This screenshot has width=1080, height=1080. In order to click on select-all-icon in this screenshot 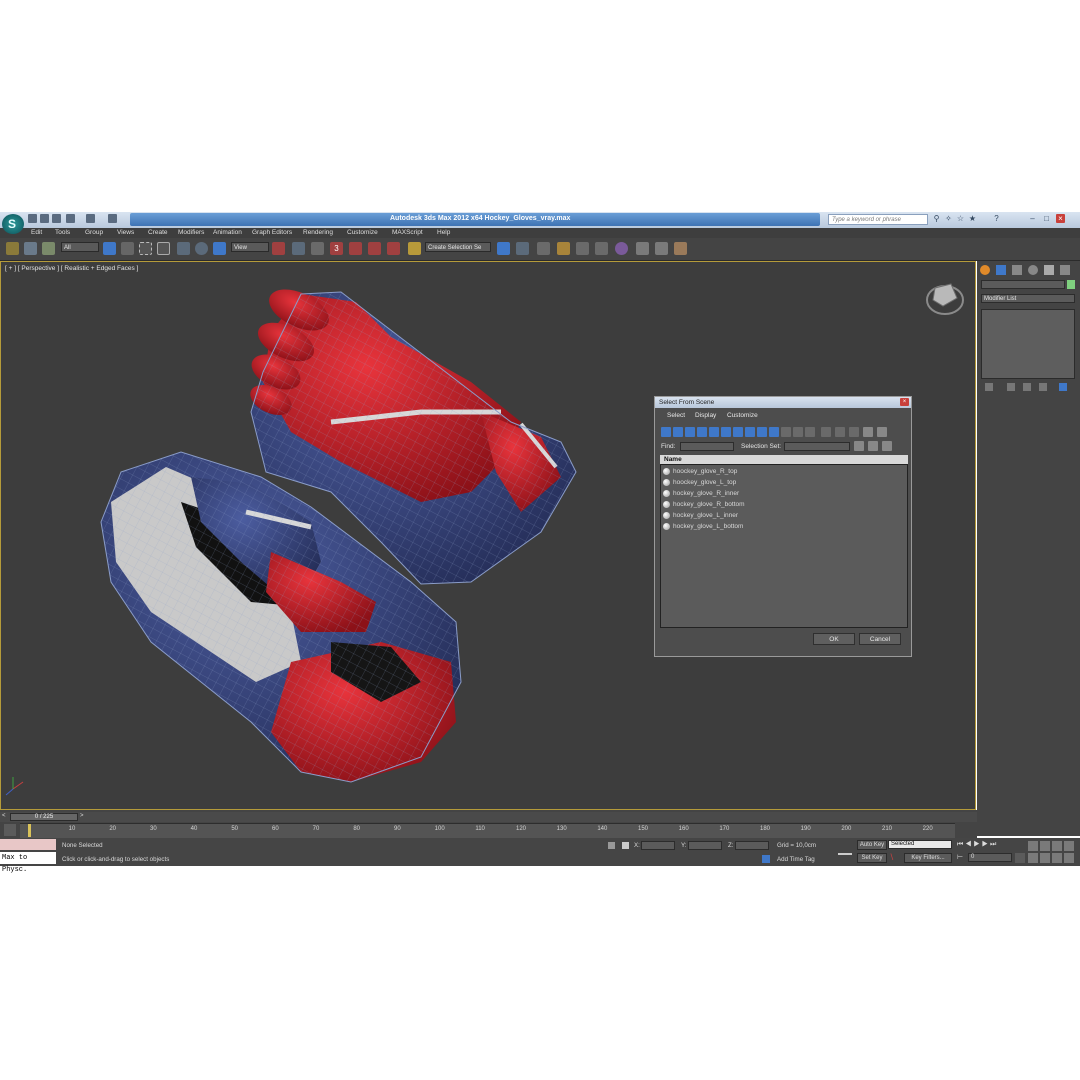, I will do `click(854, 432)`.